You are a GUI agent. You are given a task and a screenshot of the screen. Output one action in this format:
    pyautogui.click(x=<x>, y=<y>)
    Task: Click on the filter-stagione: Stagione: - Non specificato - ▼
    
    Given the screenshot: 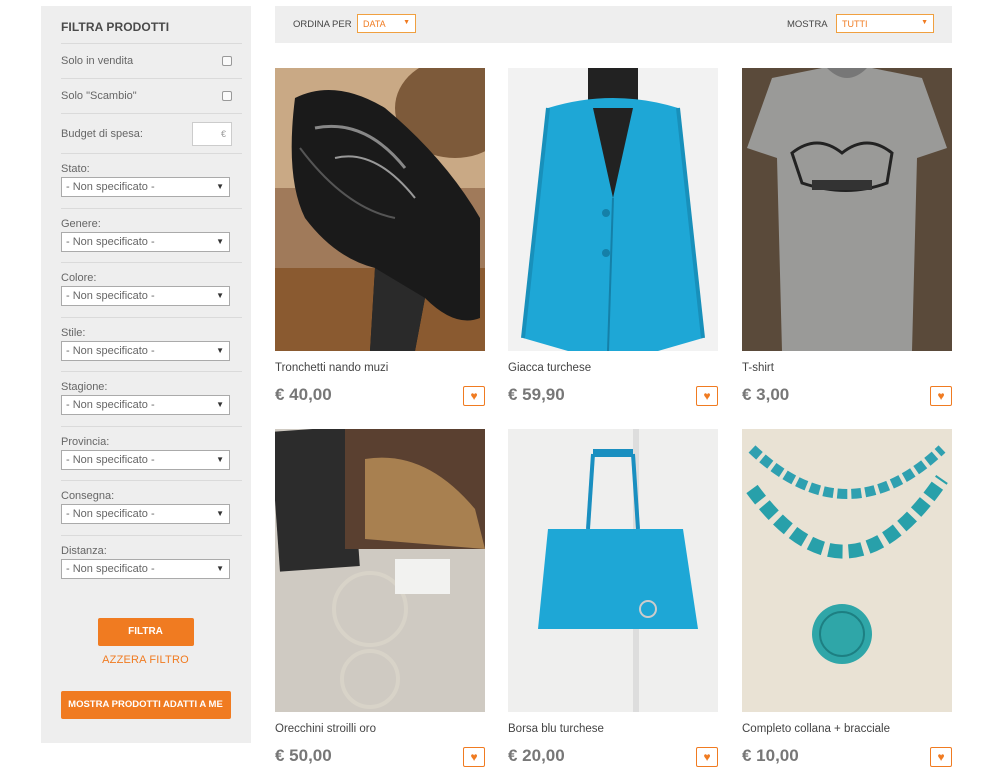 What is the action you would take?
    pyautogui.click(x=151, y=399)
    